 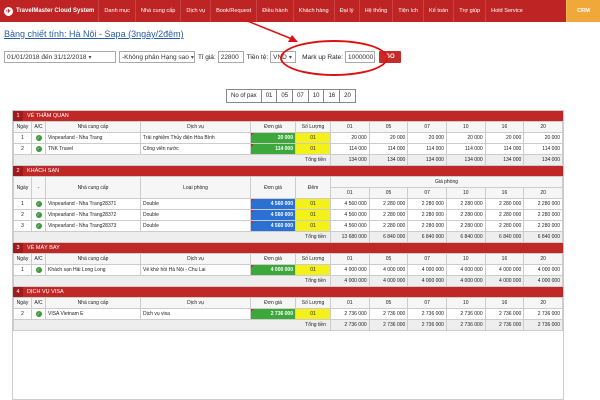 I want to click on ti-gia-input: 22800, so click(x=230, y=57).